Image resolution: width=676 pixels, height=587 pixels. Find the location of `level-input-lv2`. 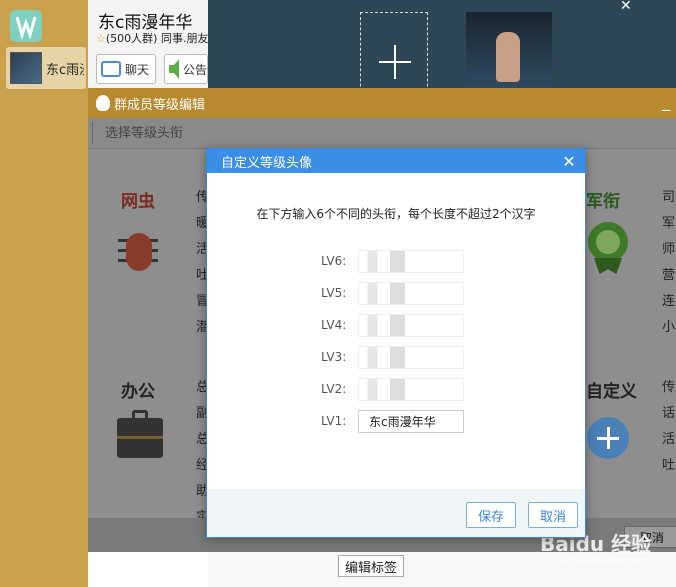

level-input-lv2 is located at coordinates (411, 389).